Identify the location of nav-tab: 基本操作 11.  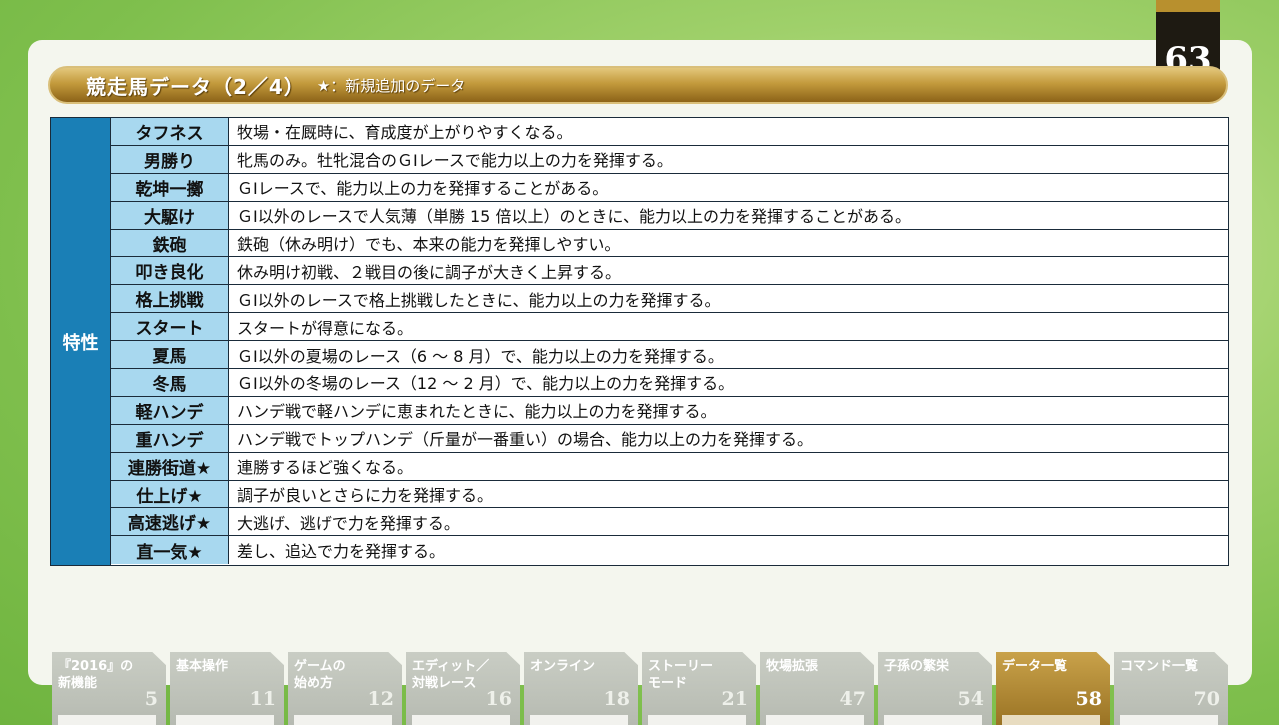
(227, 688).